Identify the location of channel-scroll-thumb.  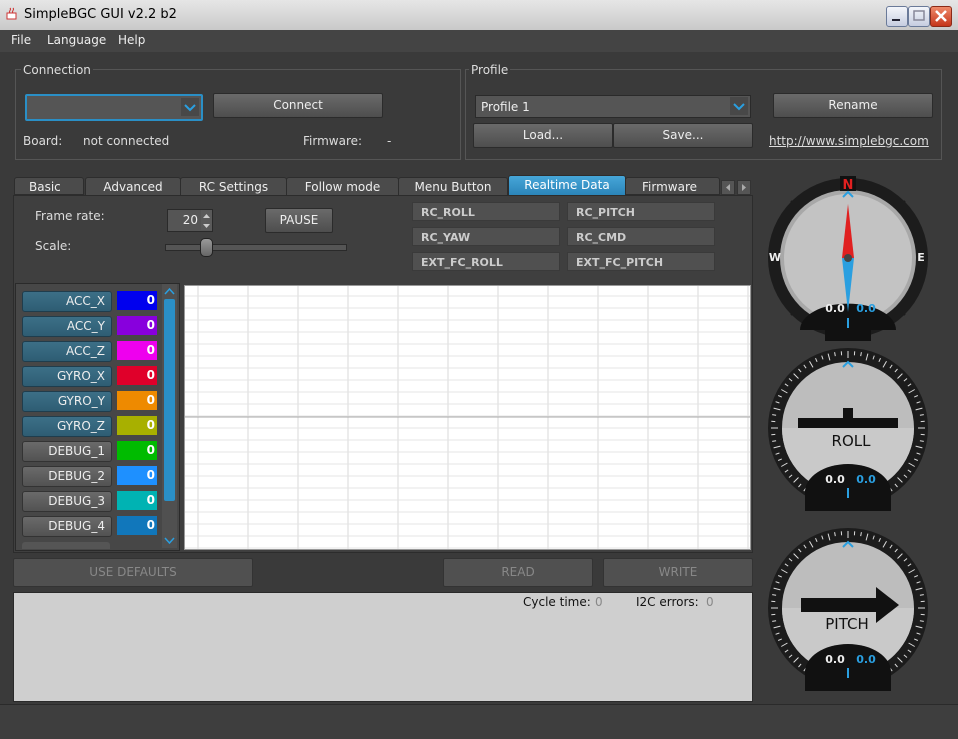
(169, 400).